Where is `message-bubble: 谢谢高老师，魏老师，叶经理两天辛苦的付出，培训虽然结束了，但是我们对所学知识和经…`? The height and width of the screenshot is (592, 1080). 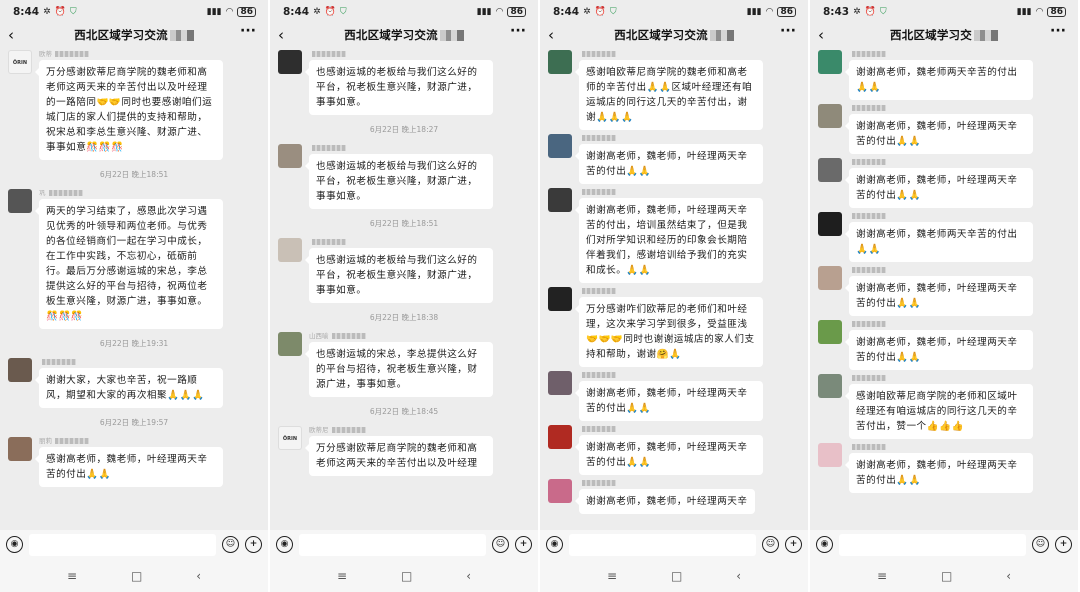 message-bubble: 谢谢高老师，魏老师，叶经理两天辛苦的付出，培训虽然结束了，但是我们对所学知识和经… is located at coordinates (669, 240).